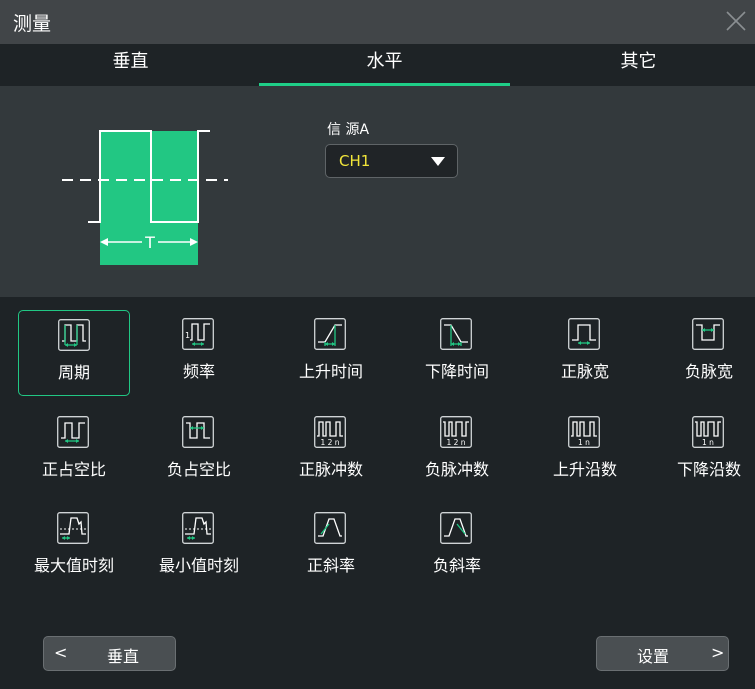 The image size is (755, 689). I want to click on period-diagram: T, so click(145, 197).